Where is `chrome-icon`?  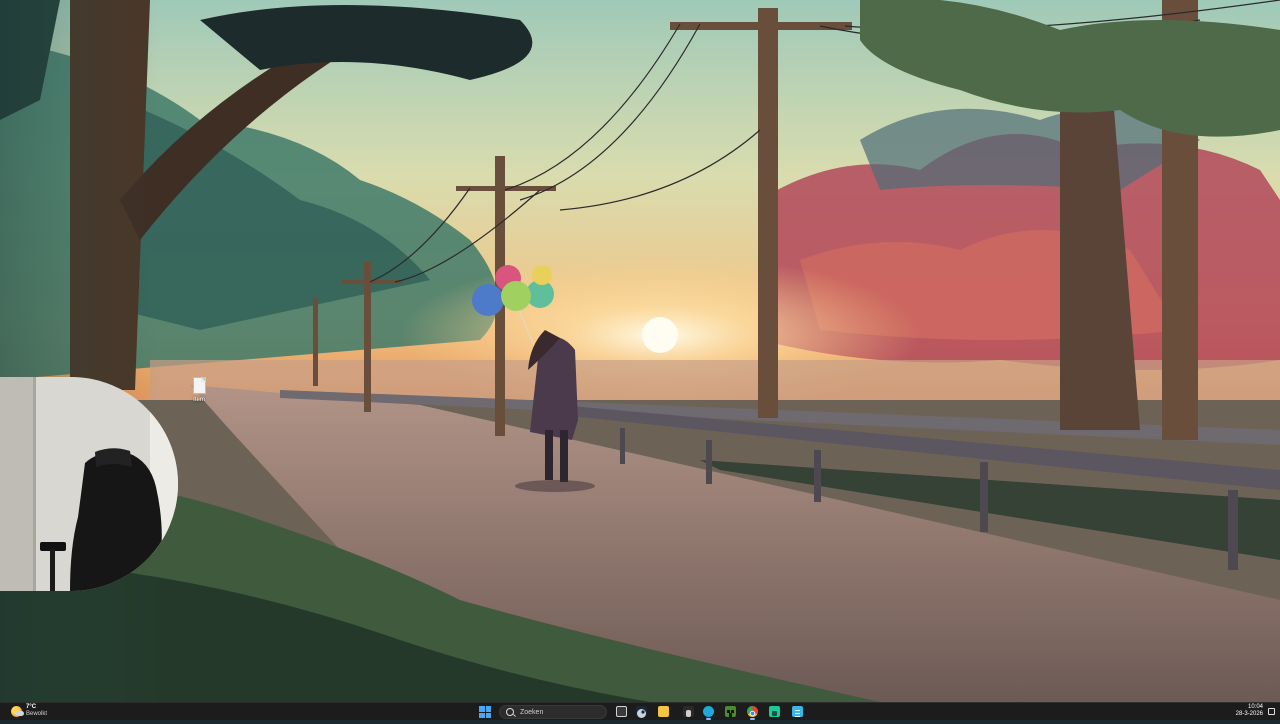
chrome-icon is located at coordinates (752, 713).